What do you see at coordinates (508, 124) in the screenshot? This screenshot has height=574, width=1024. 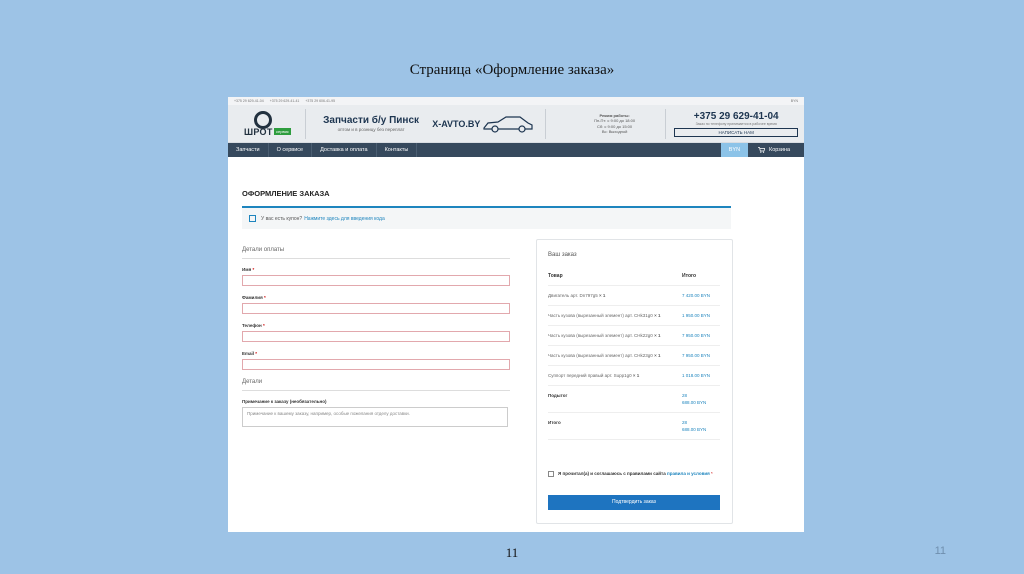 I see `car-icon` at bounding box center [508, 124].